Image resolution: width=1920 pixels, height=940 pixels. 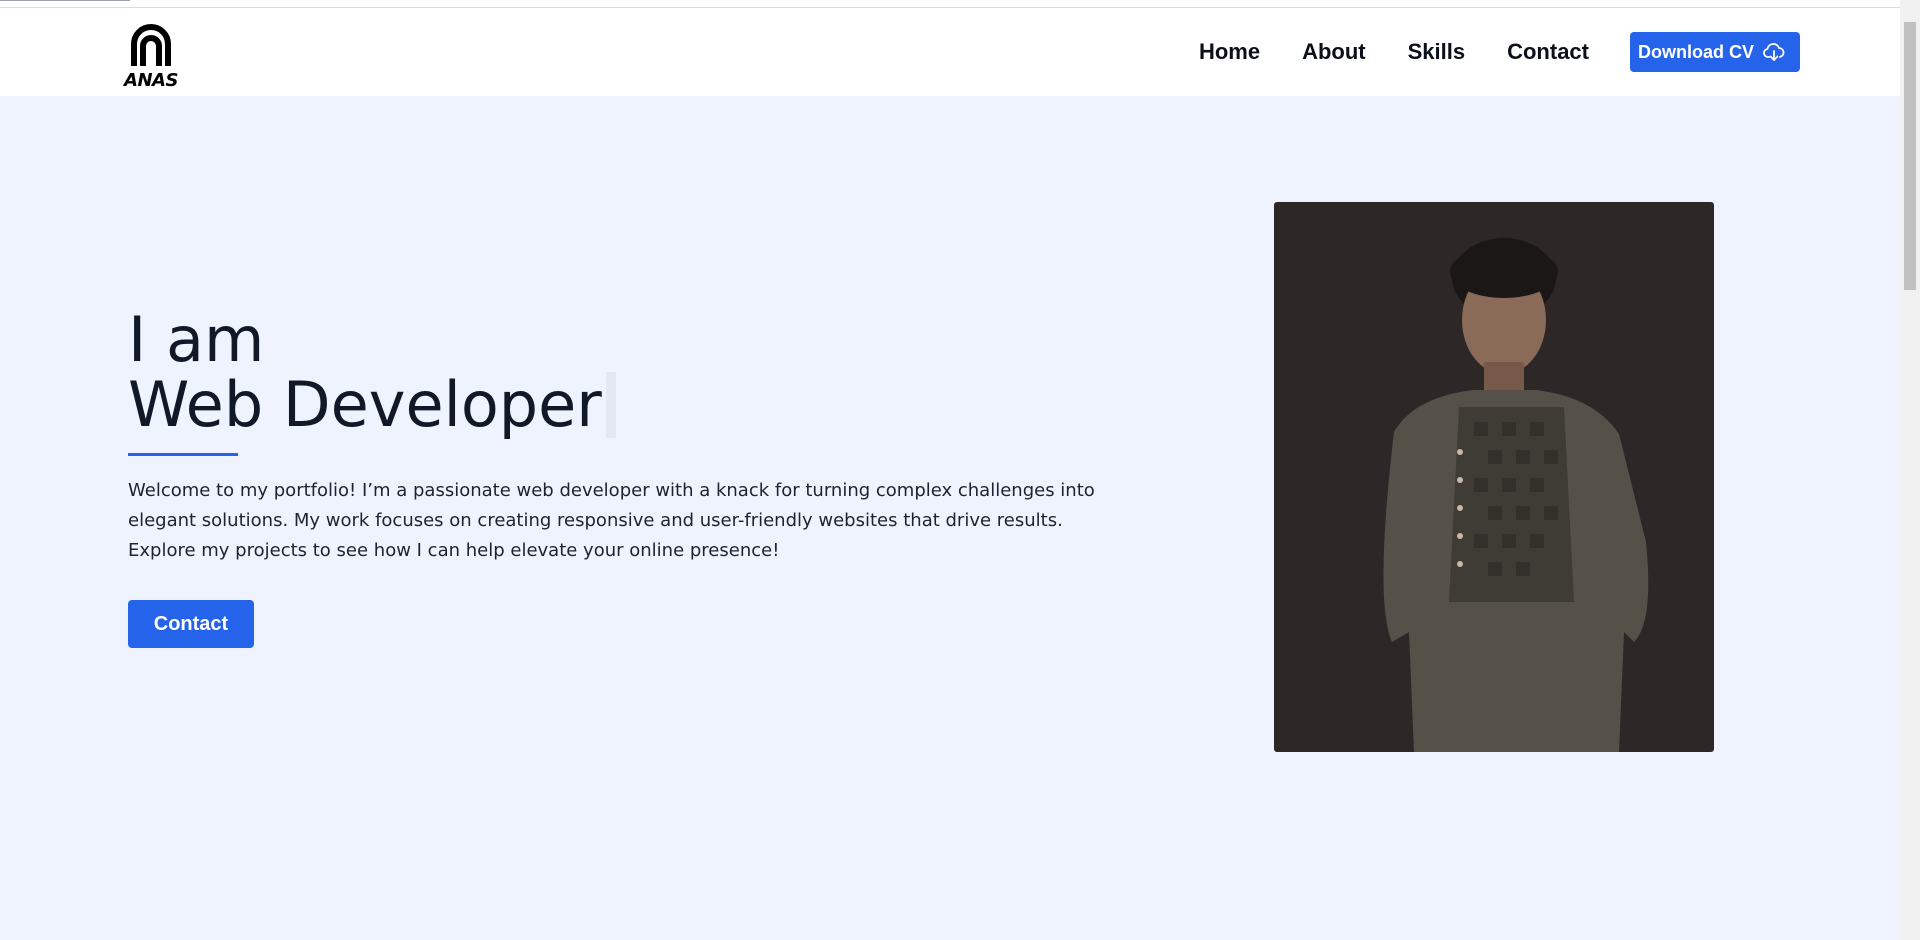 What do you see at coordinates (1499, 52) in the screenshot?
I see `main-nav: Home About Skills Contact Download CV` at bounding box center [1499, 52].